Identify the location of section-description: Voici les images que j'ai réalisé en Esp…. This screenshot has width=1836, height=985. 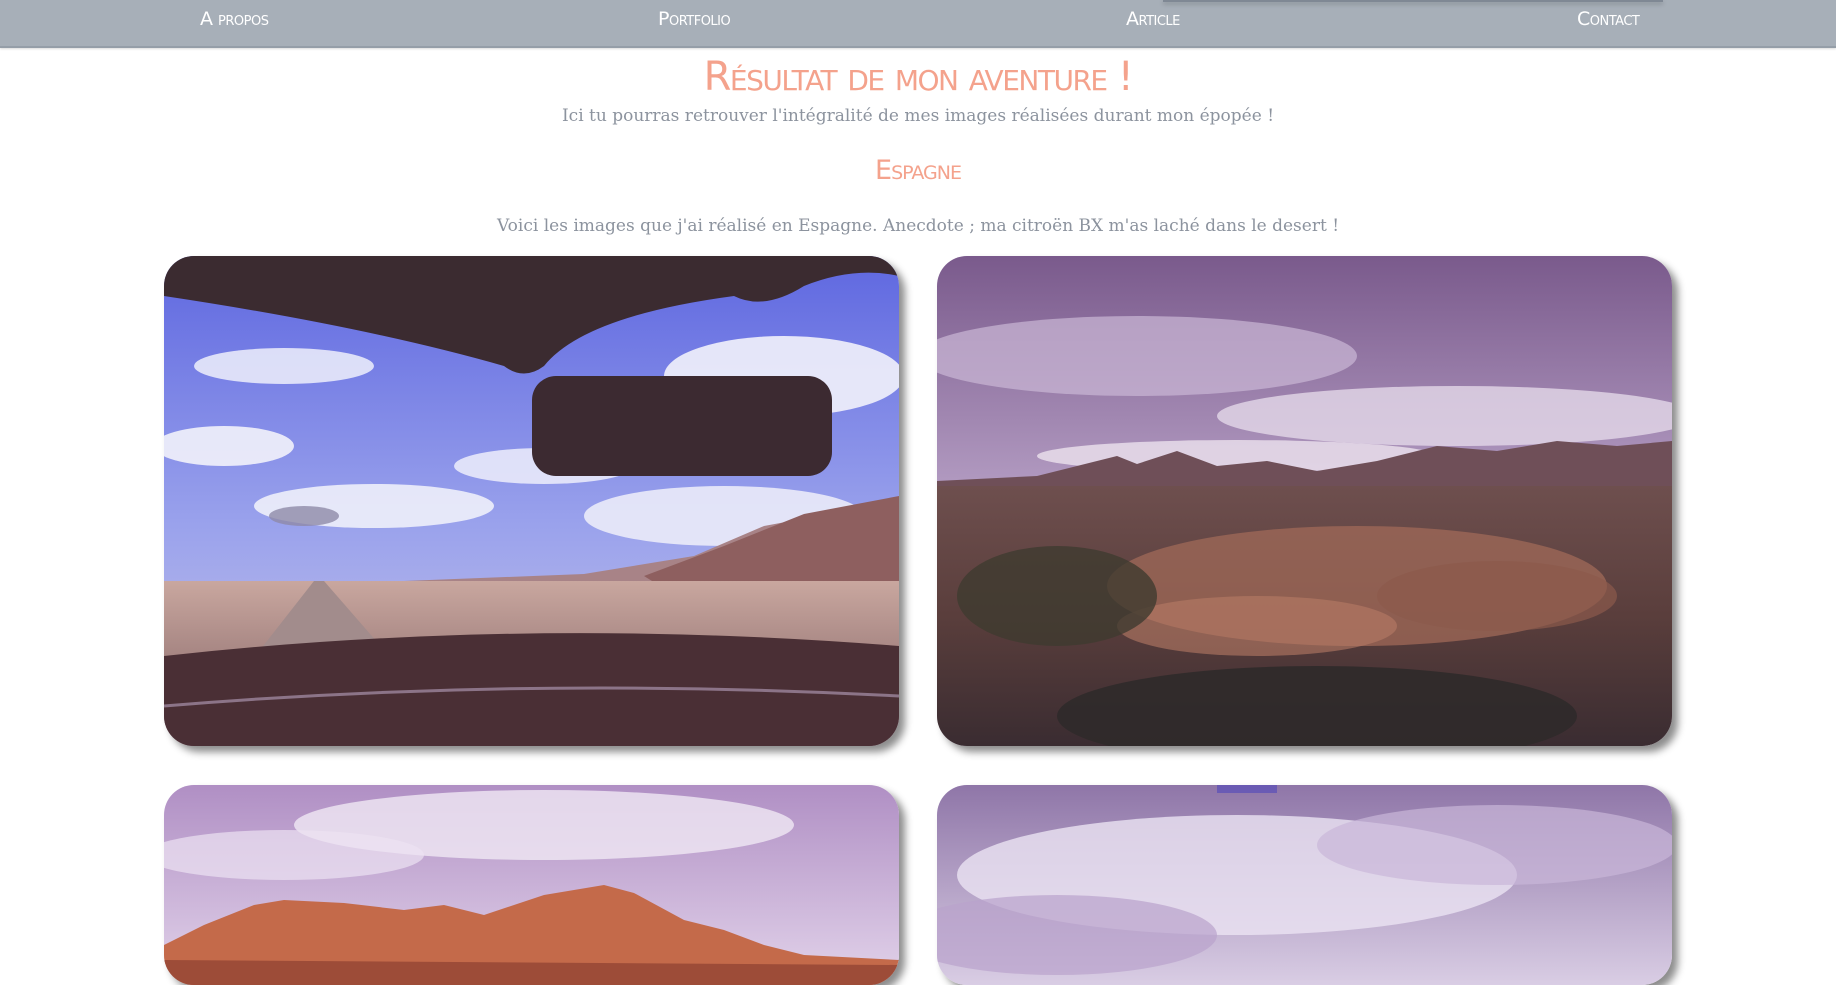
(918, 226).